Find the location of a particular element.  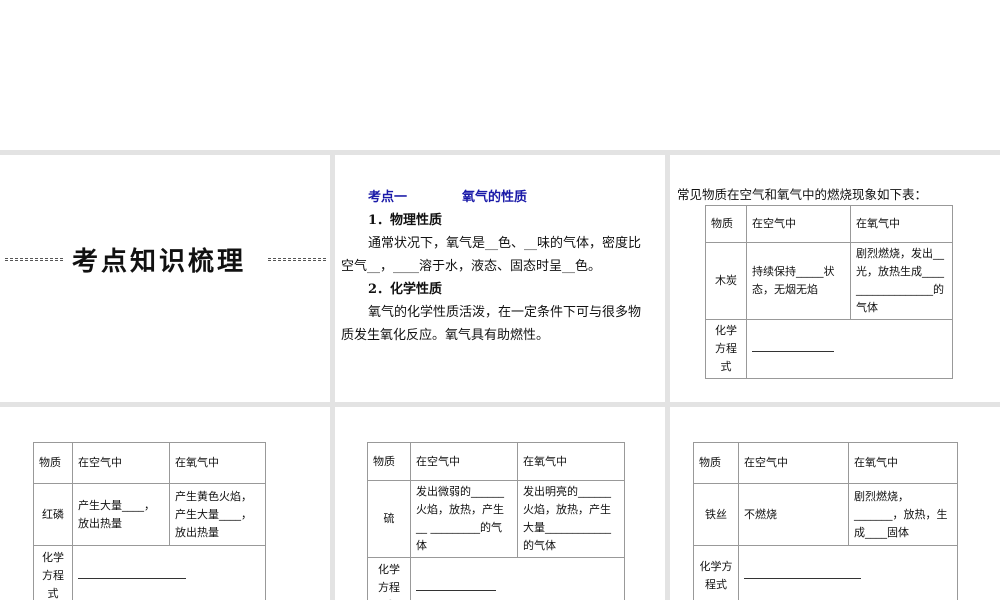

substance-name: 硫 is located at coordinates (389, 519).